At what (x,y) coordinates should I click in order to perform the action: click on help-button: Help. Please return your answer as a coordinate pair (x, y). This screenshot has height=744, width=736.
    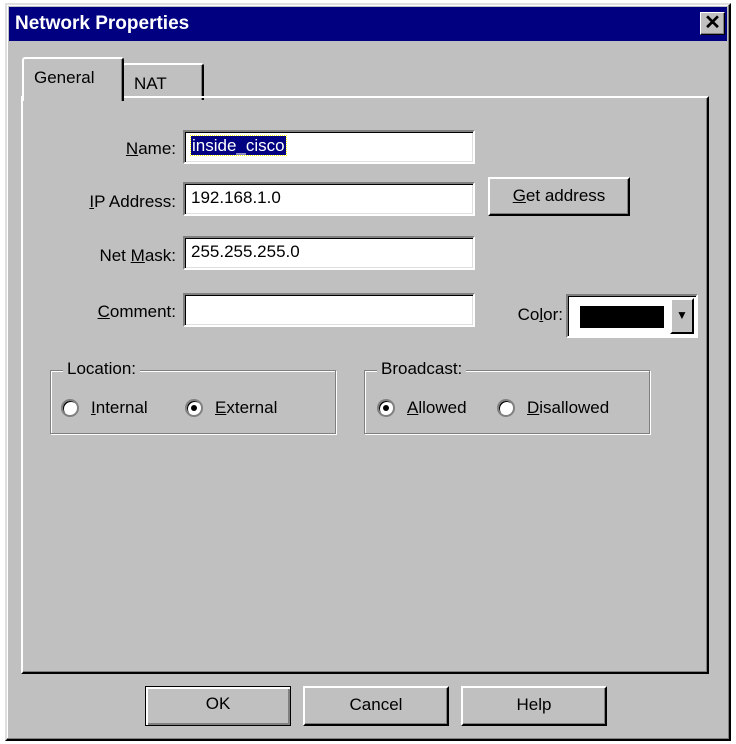
    Looking at the image, I should click on (534, 706).